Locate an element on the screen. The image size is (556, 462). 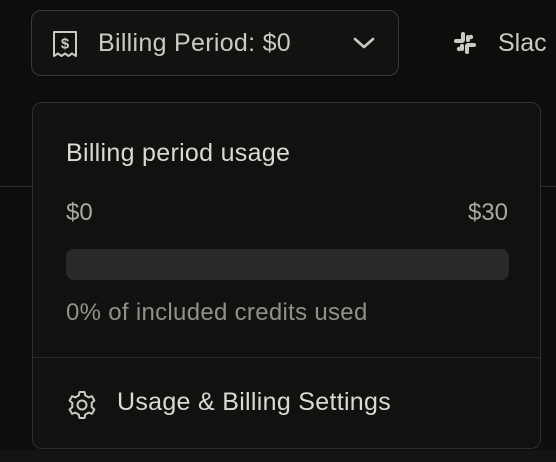
gear-icon is located at coordinates (82, 405).